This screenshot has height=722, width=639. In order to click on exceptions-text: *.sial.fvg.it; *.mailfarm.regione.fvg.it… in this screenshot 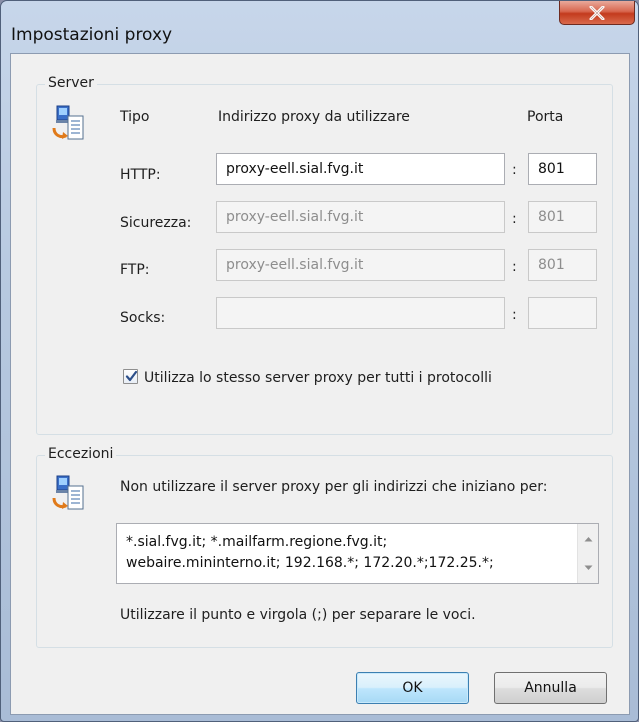, I will do `click(341, 553)`.